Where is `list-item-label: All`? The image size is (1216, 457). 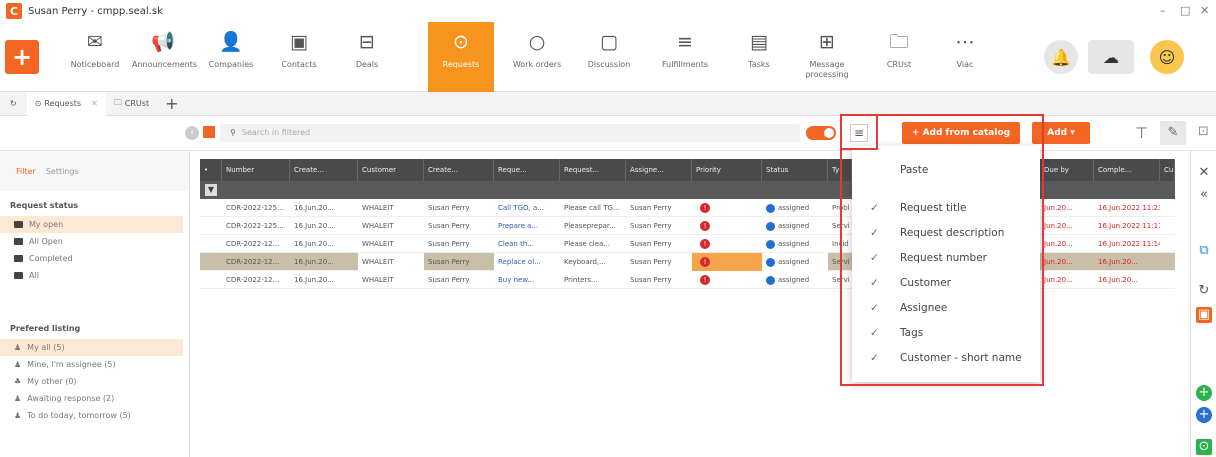
list-item-label: All is located at coordinates (34, 275).